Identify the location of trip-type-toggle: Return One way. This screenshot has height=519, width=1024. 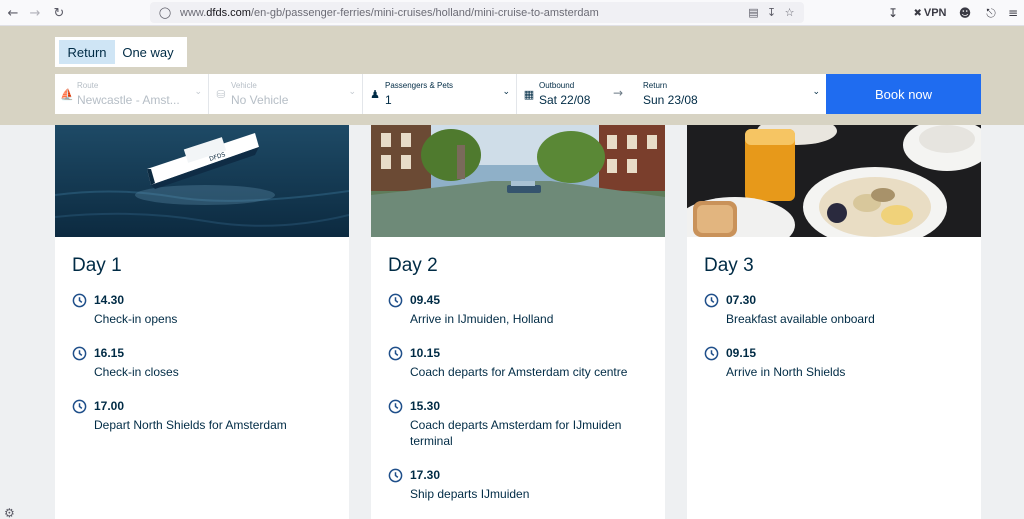
(121, 52).